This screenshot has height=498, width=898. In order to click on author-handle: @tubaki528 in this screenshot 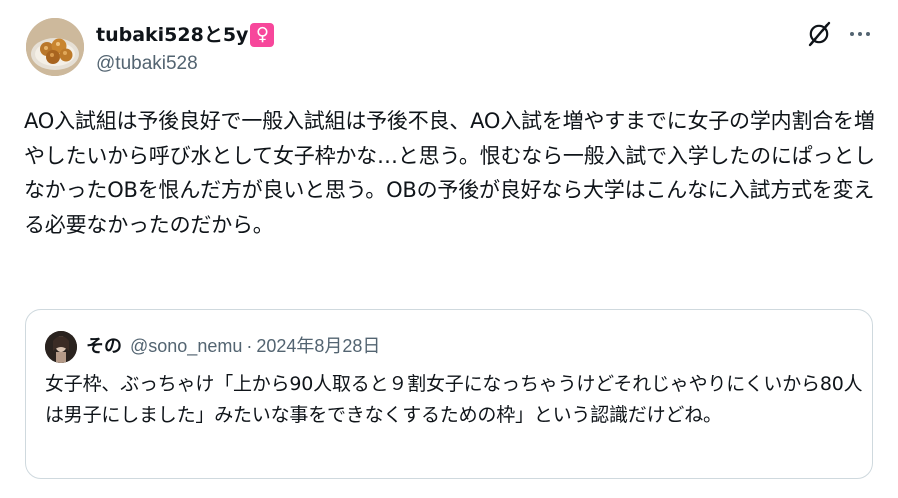, I will do `click(147, 64)`.